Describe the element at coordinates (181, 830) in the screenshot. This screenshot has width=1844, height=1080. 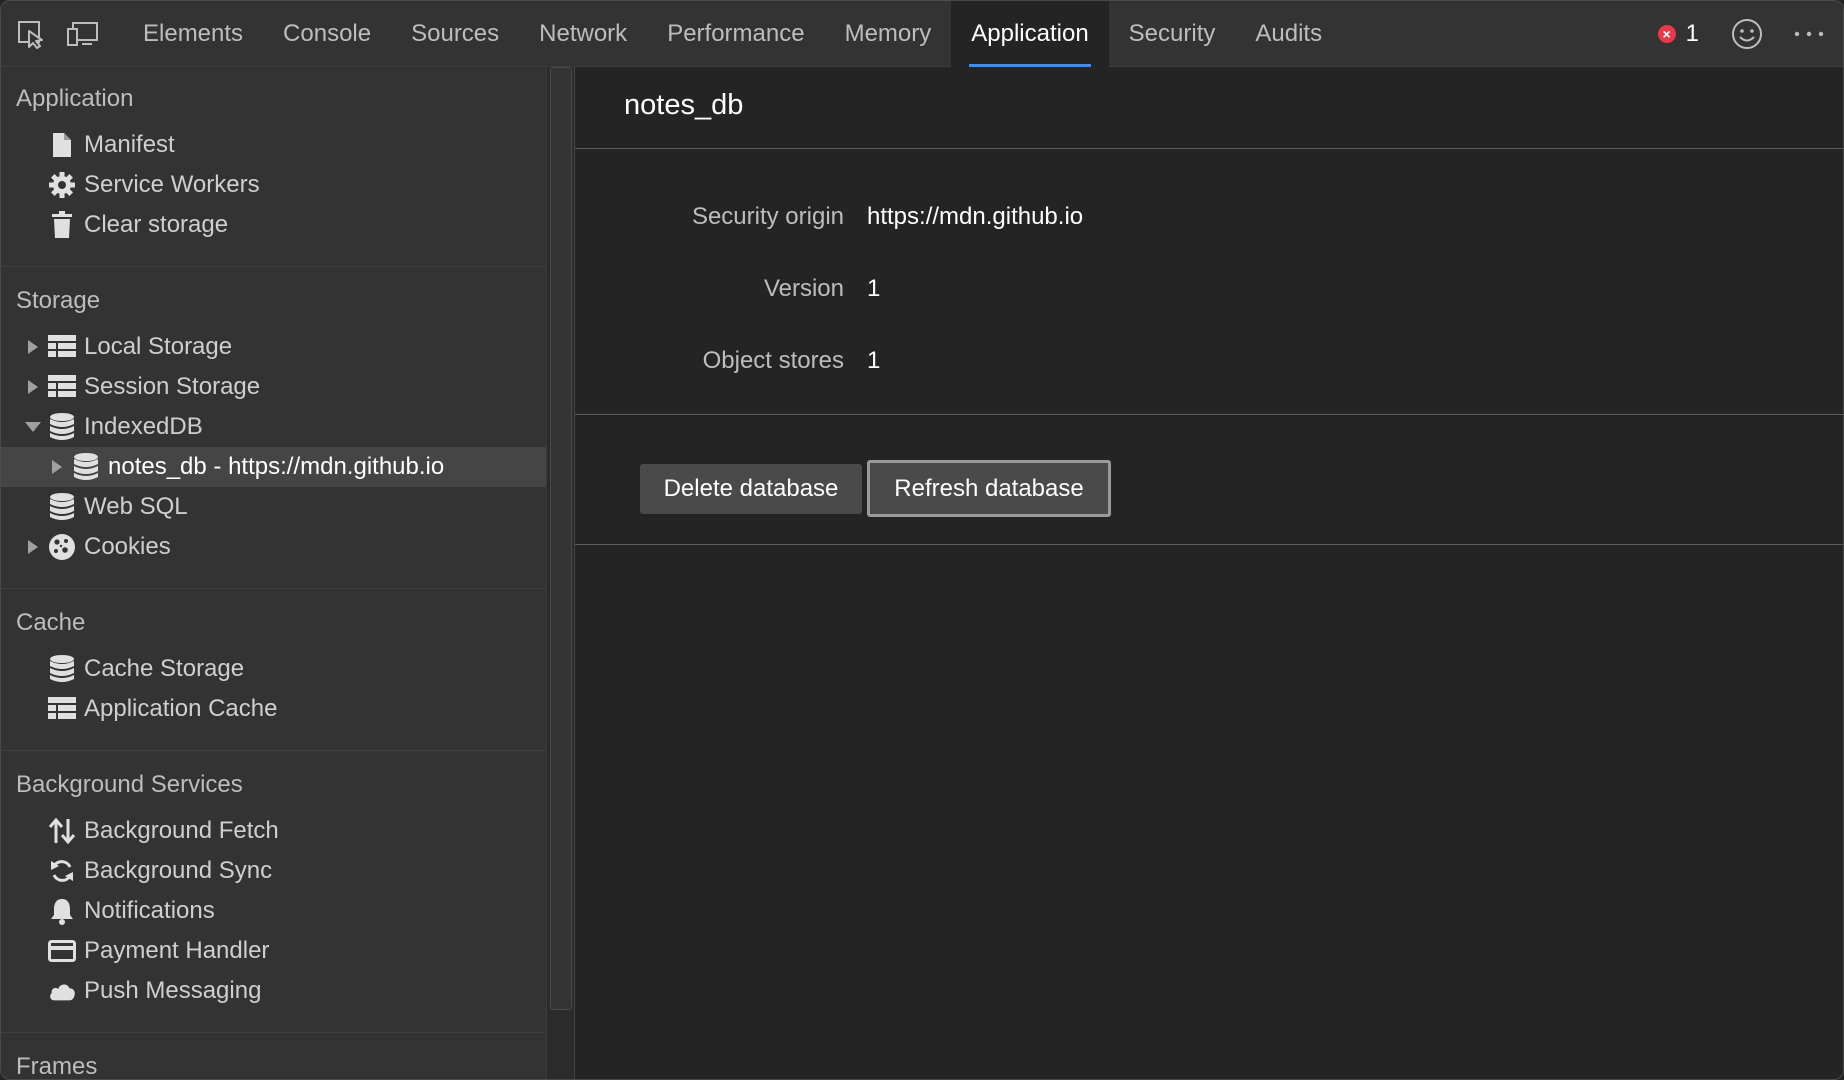
I see `sidebar-item-label: Background Fetch` at that location.